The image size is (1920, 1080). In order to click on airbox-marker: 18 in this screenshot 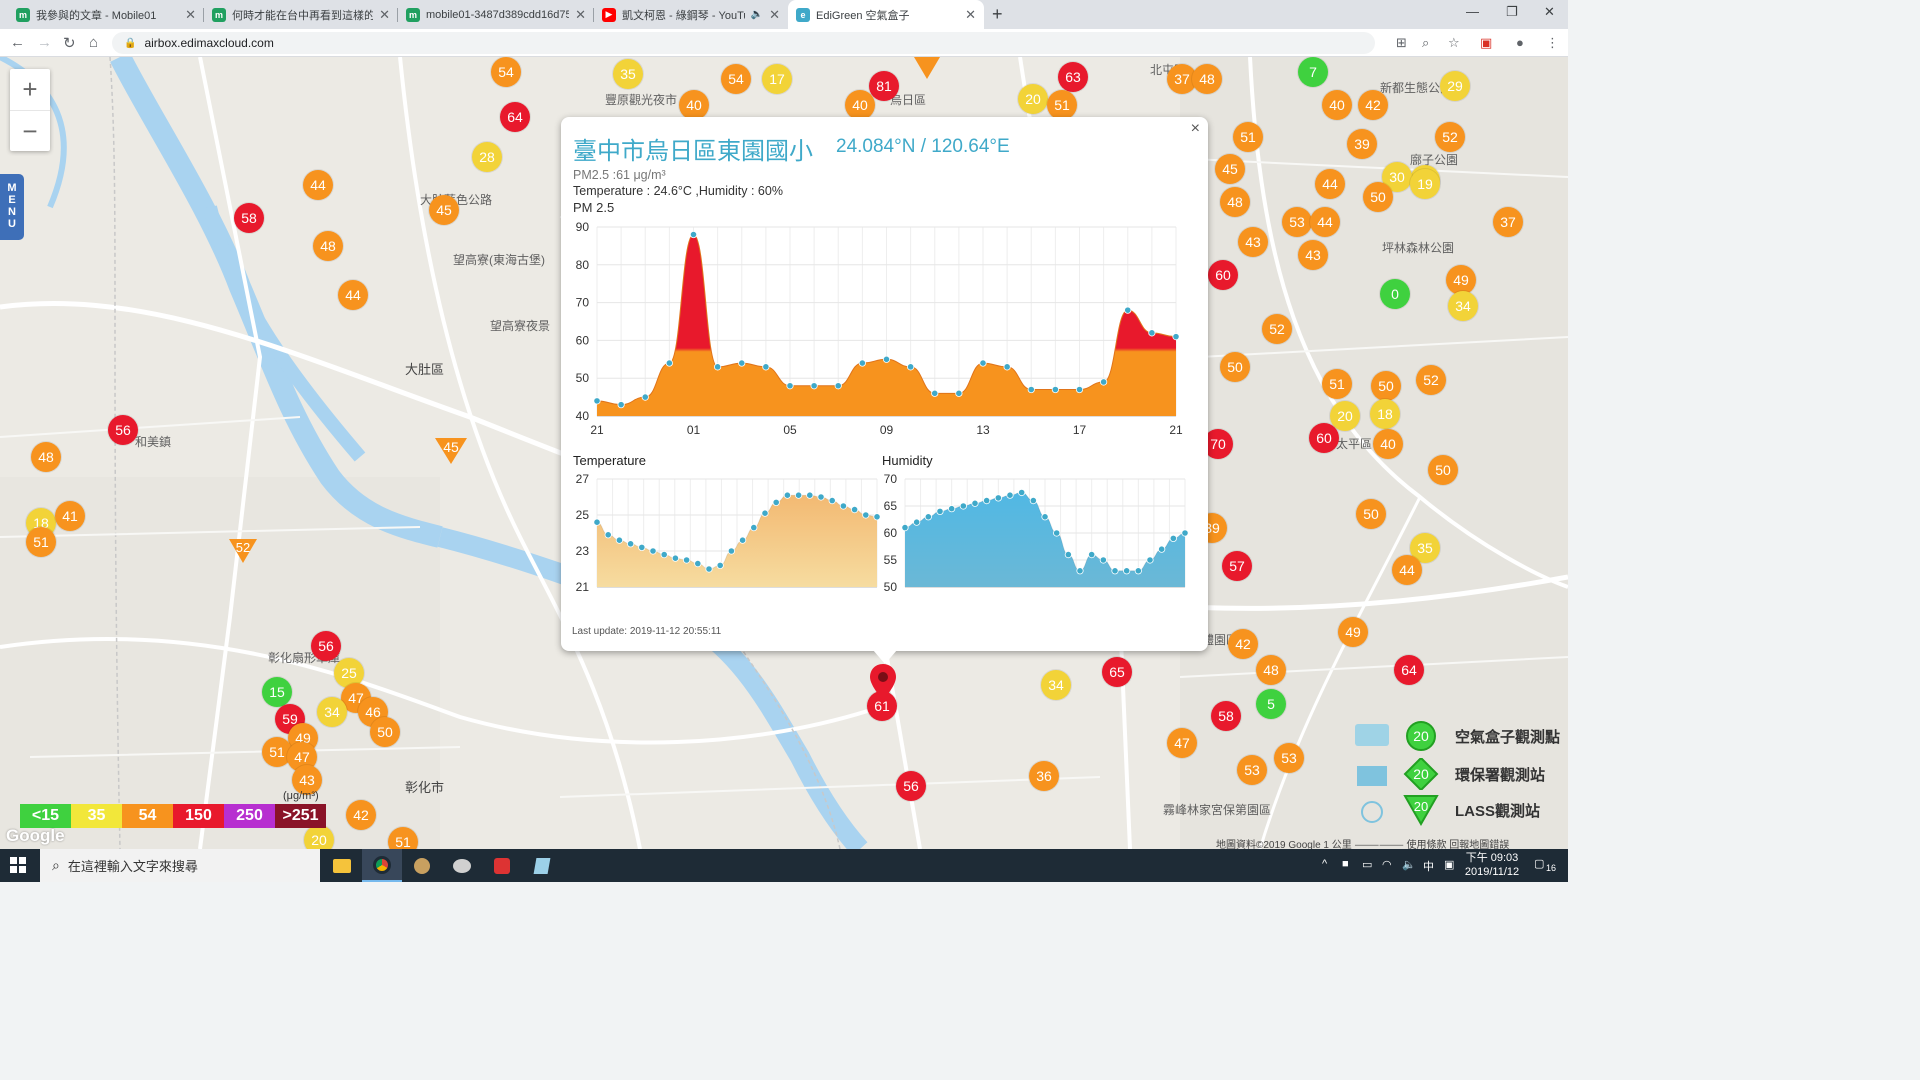, I will do `click(1385, 414)`.